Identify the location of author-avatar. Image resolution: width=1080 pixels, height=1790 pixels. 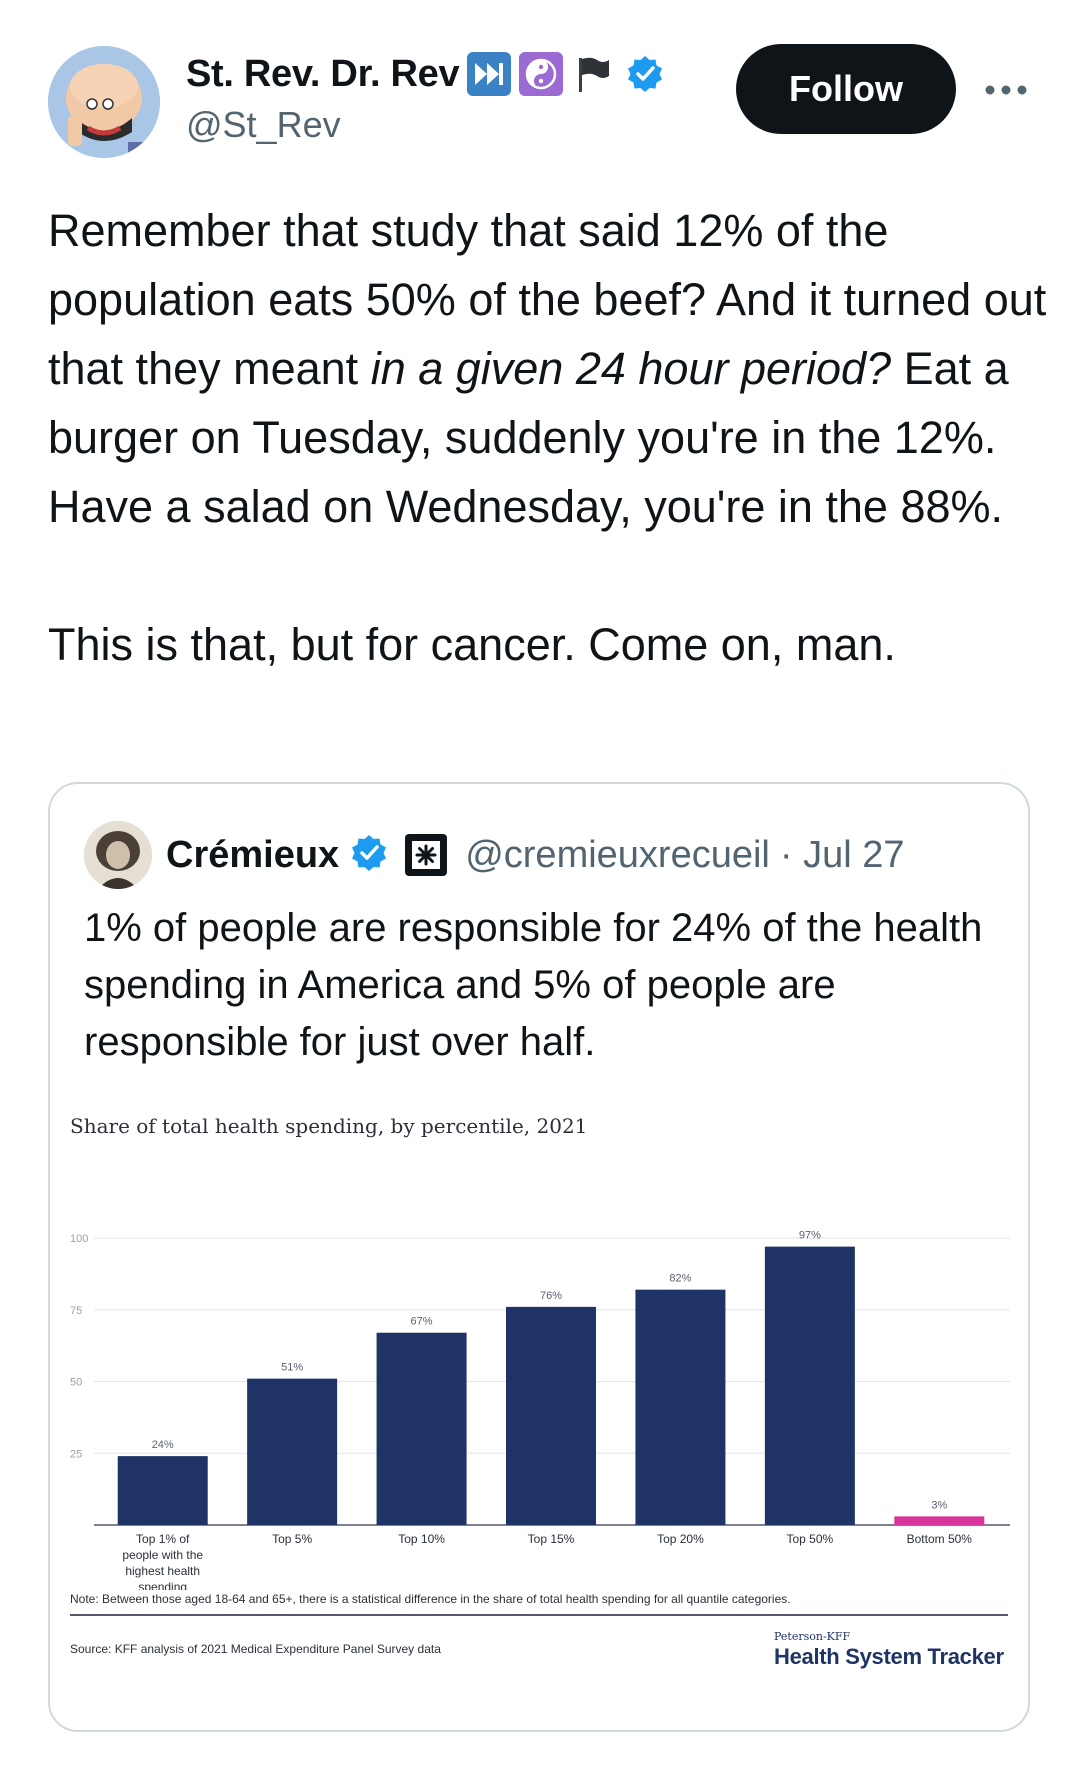
(104, 102).